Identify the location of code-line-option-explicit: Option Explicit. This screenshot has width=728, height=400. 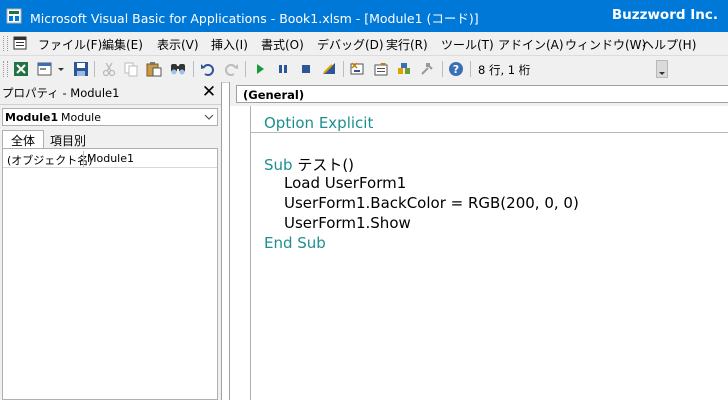
(319, 123).